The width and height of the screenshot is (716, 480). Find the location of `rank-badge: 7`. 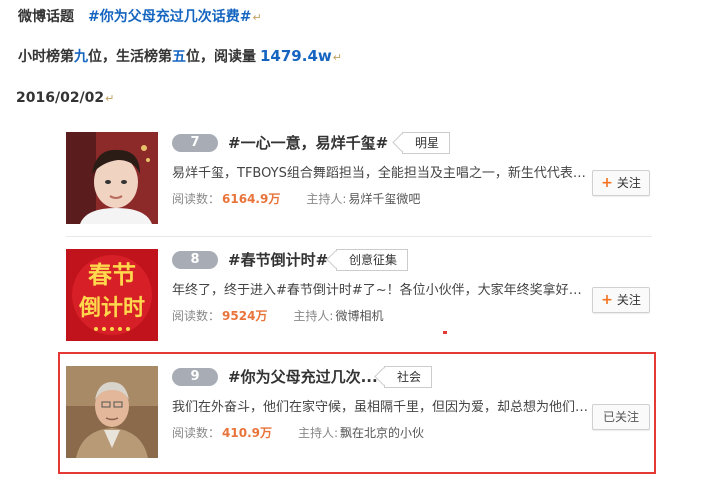

rank-badge: 7 is located at coordinates (195, 143).